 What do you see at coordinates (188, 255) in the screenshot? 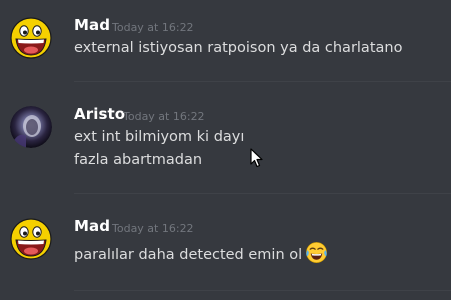
I see `message-text-content: paralılar daha detected emin ol` at bounding box center [188, 255].